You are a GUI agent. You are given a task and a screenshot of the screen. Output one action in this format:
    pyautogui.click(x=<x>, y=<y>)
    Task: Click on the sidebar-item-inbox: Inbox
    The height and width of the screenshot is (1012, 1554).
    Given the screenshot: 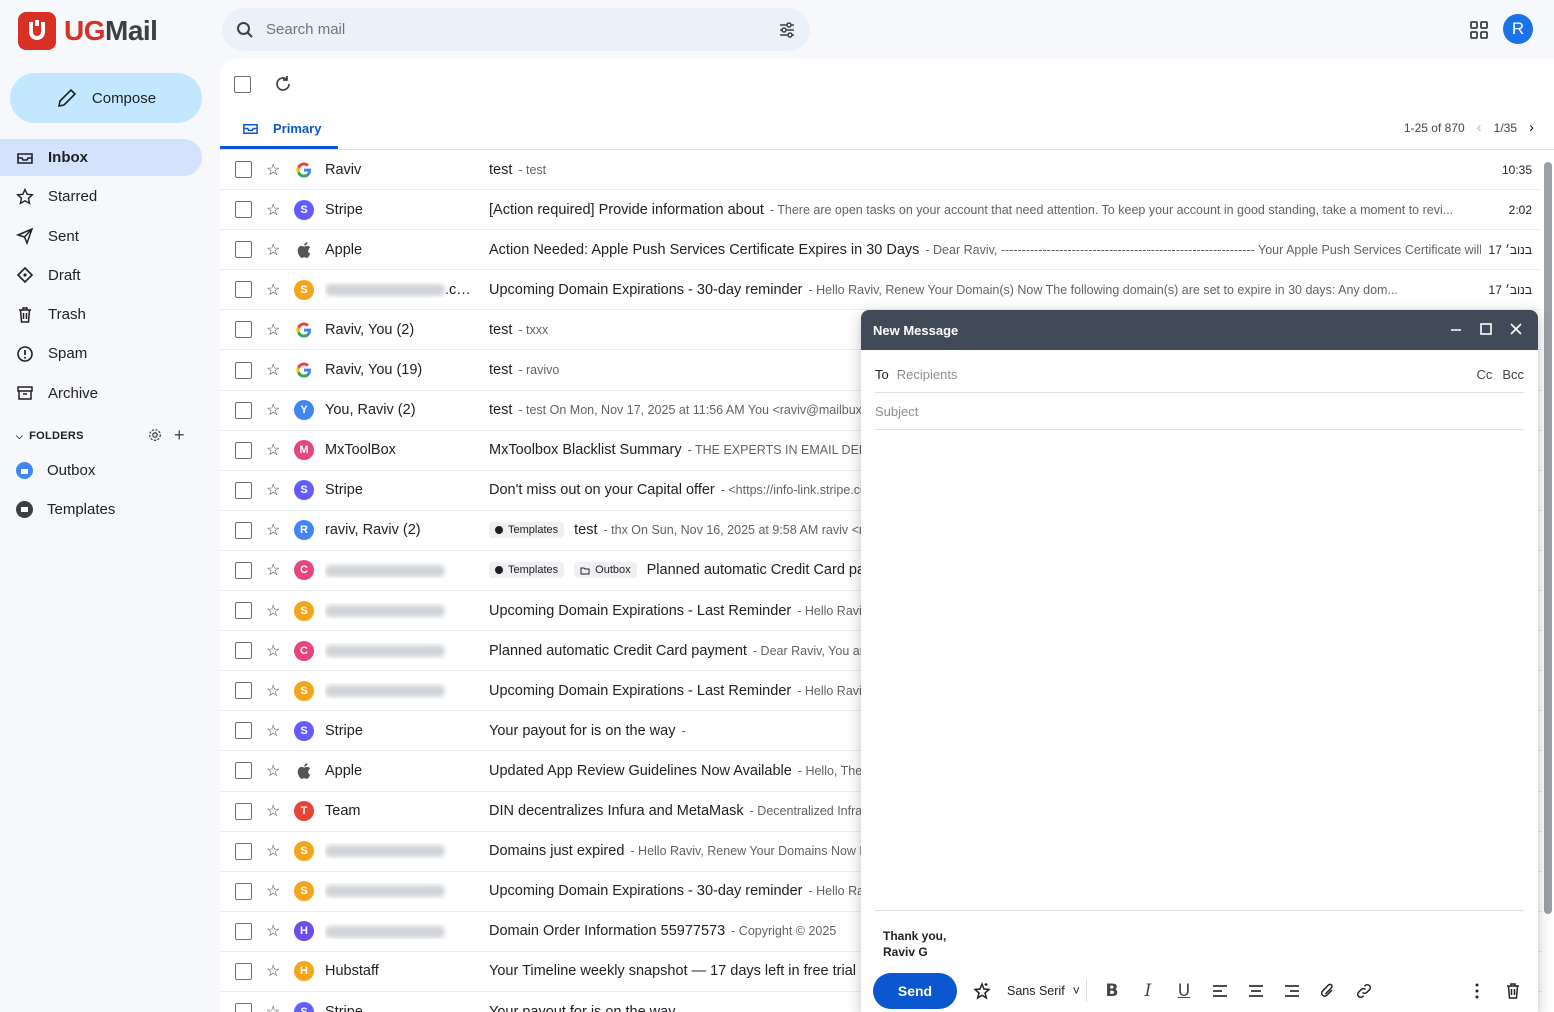 What is the action you would take?
    pyautogui.click(x=101, y=157)
    